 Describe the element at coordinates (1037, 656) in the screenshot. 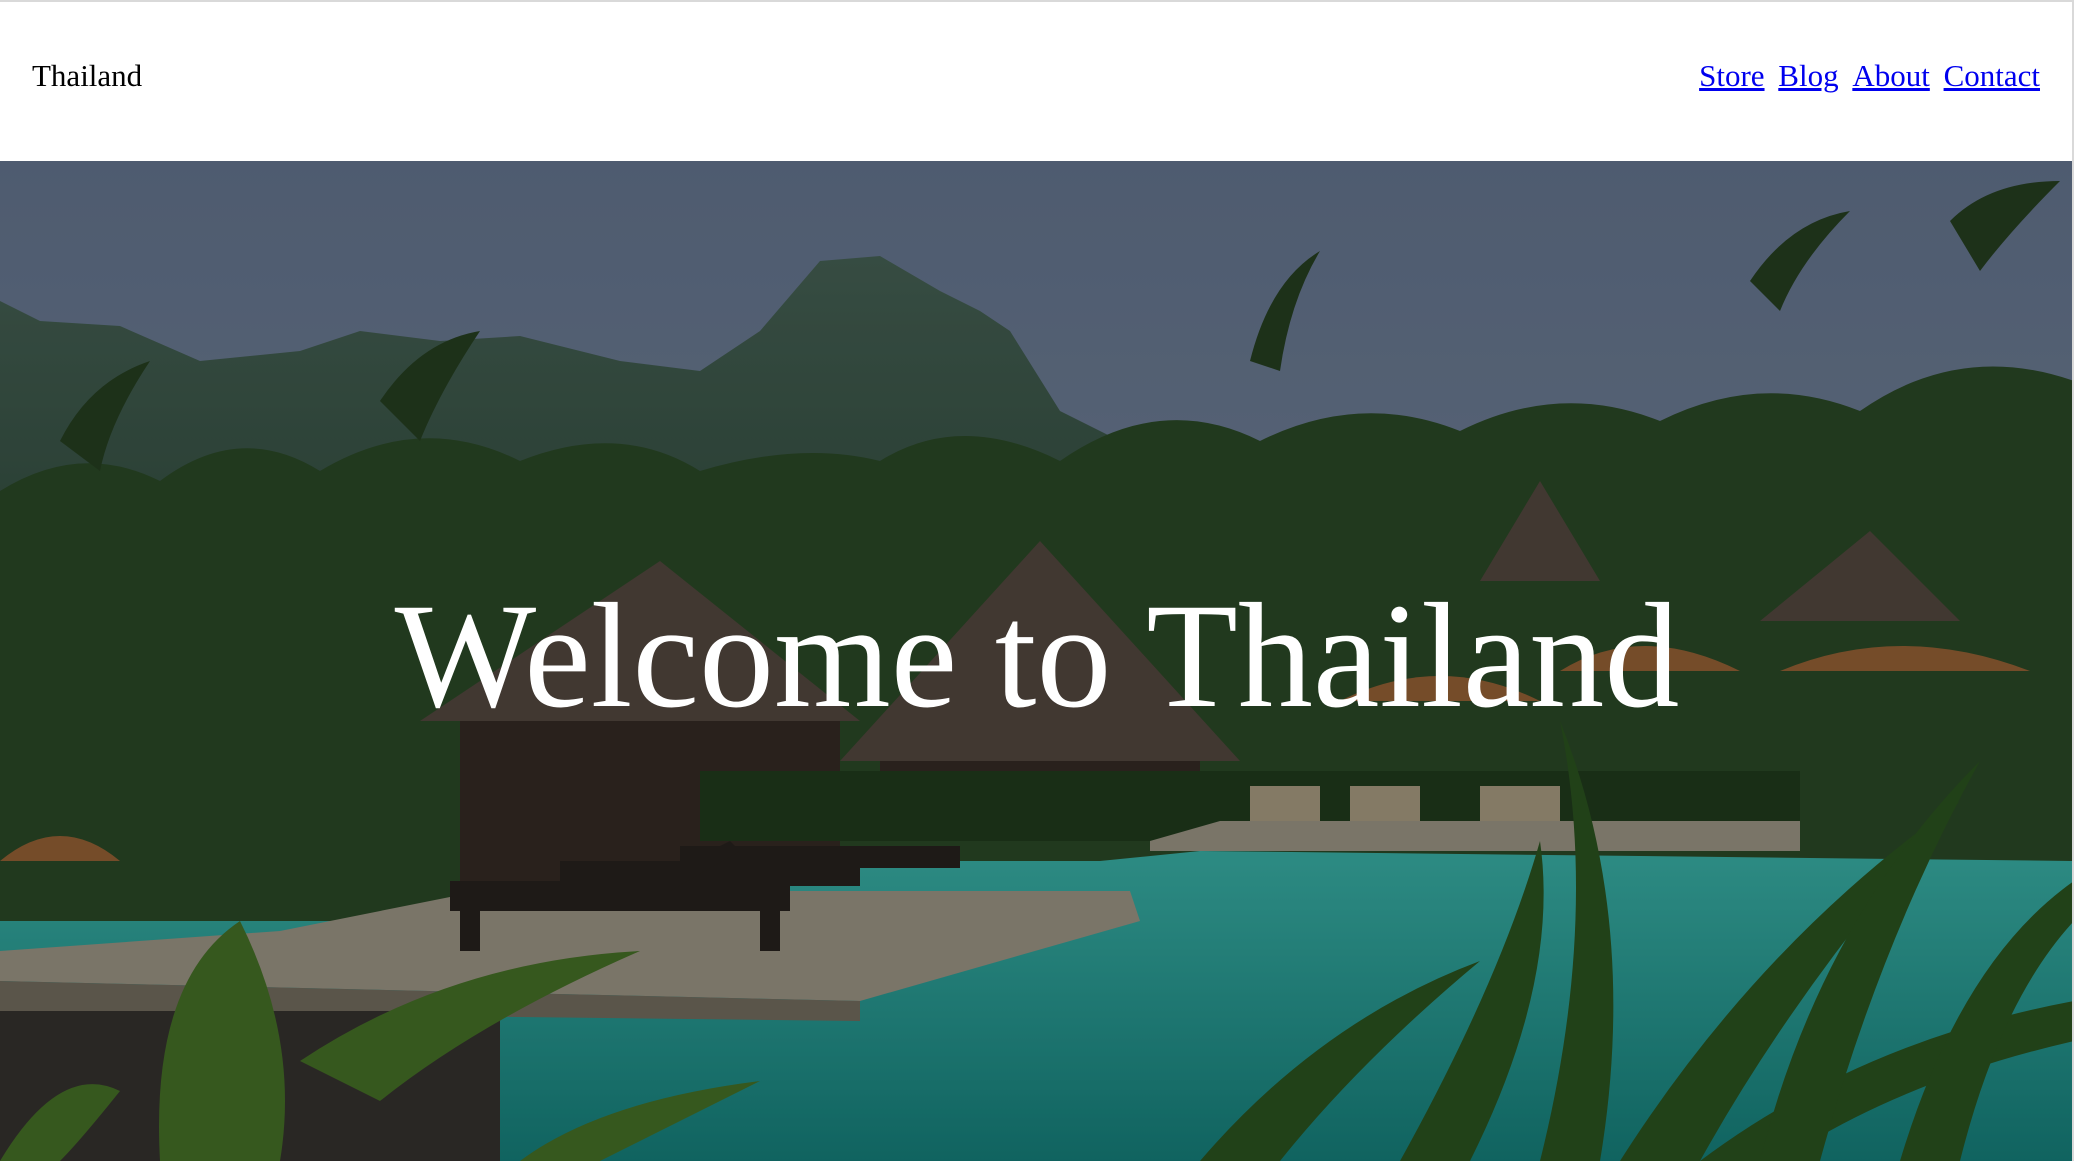

I see `hero-title: Welcome to Thailand` at that location.